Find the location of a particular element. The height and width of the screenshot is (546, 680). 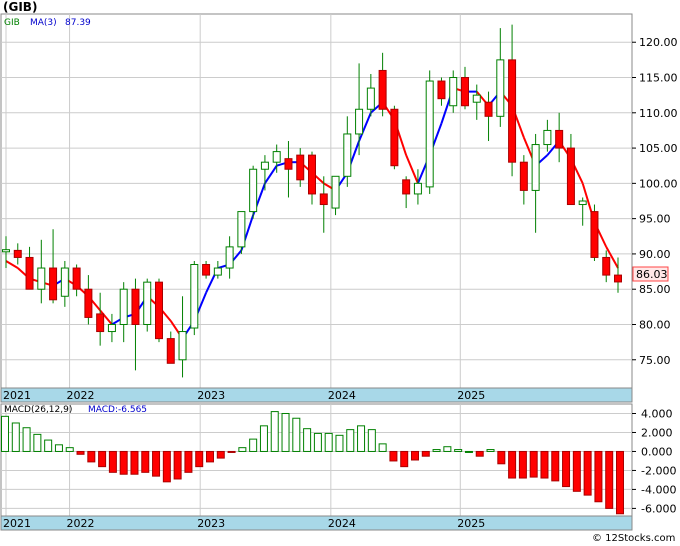

macd-tick-label: 2.000 is located at coordinates (657, 432).